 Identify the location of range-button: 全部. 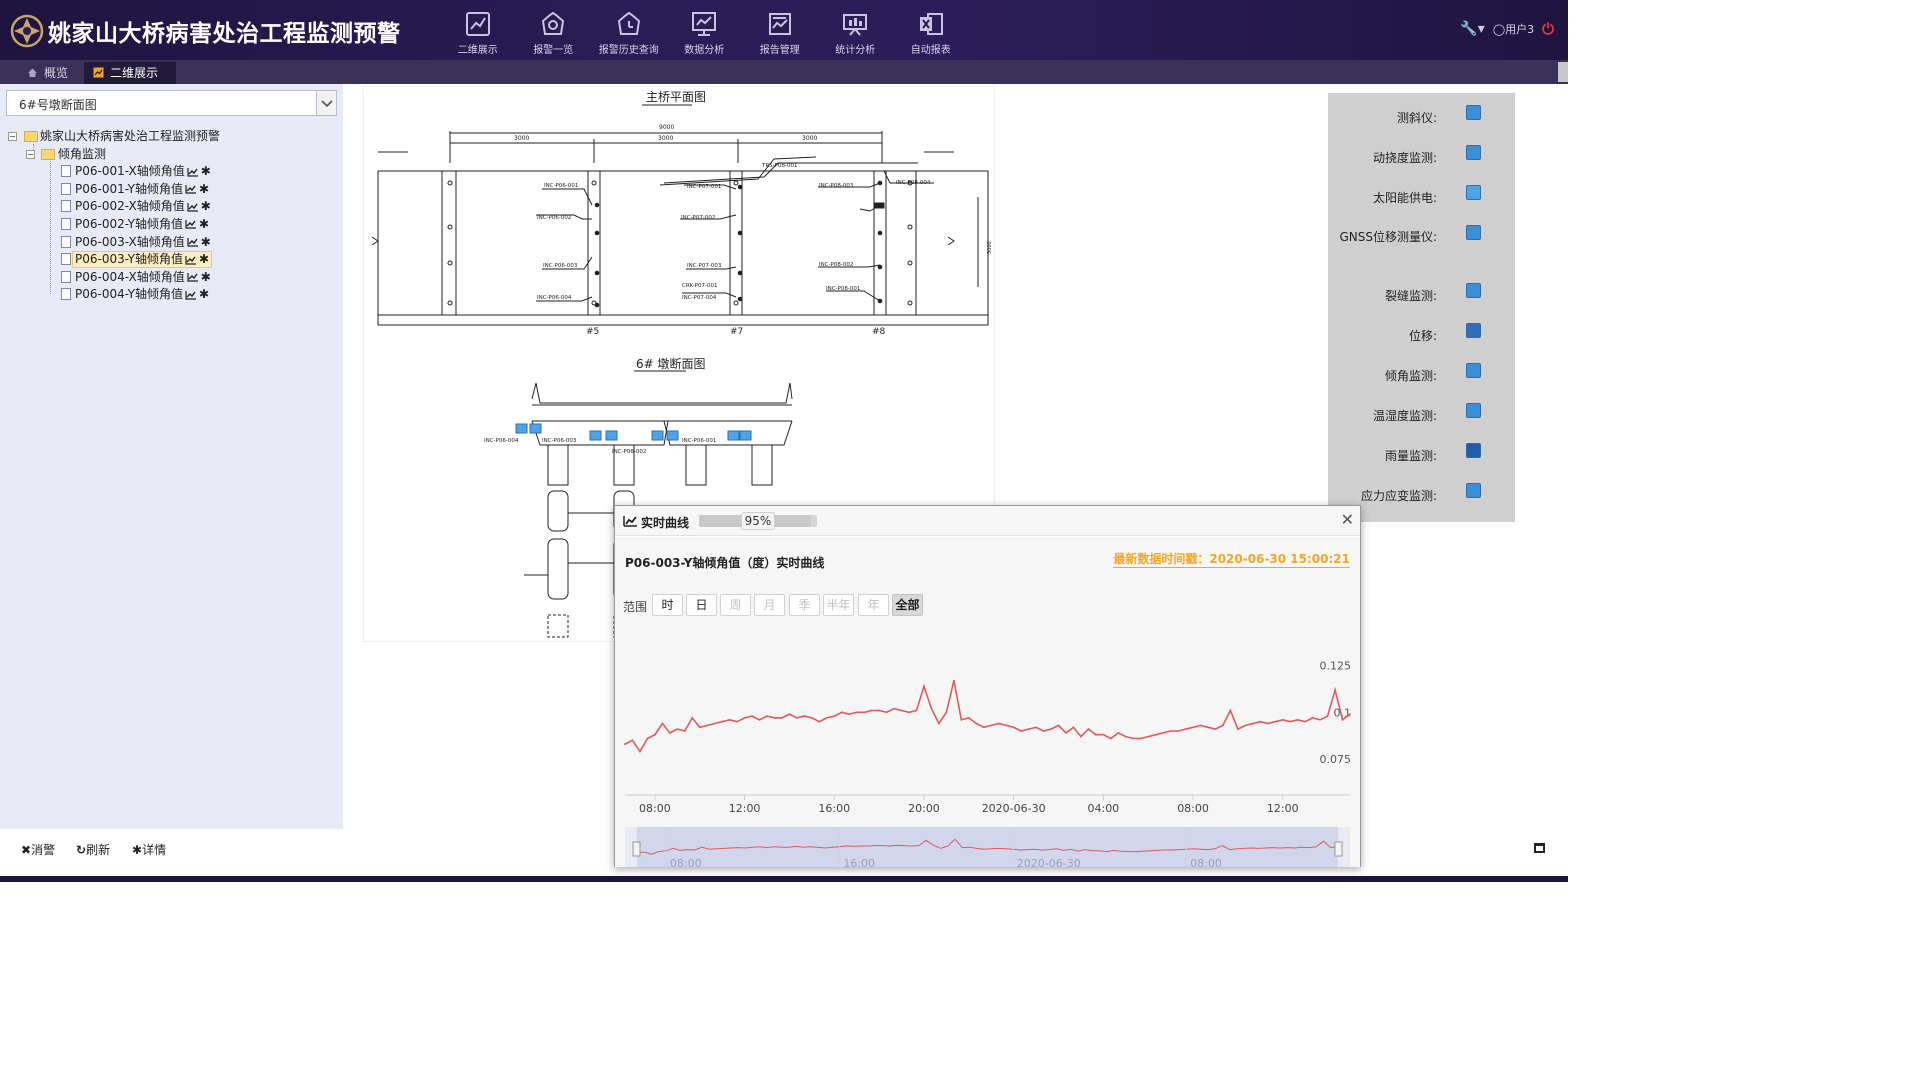
(907, 605).